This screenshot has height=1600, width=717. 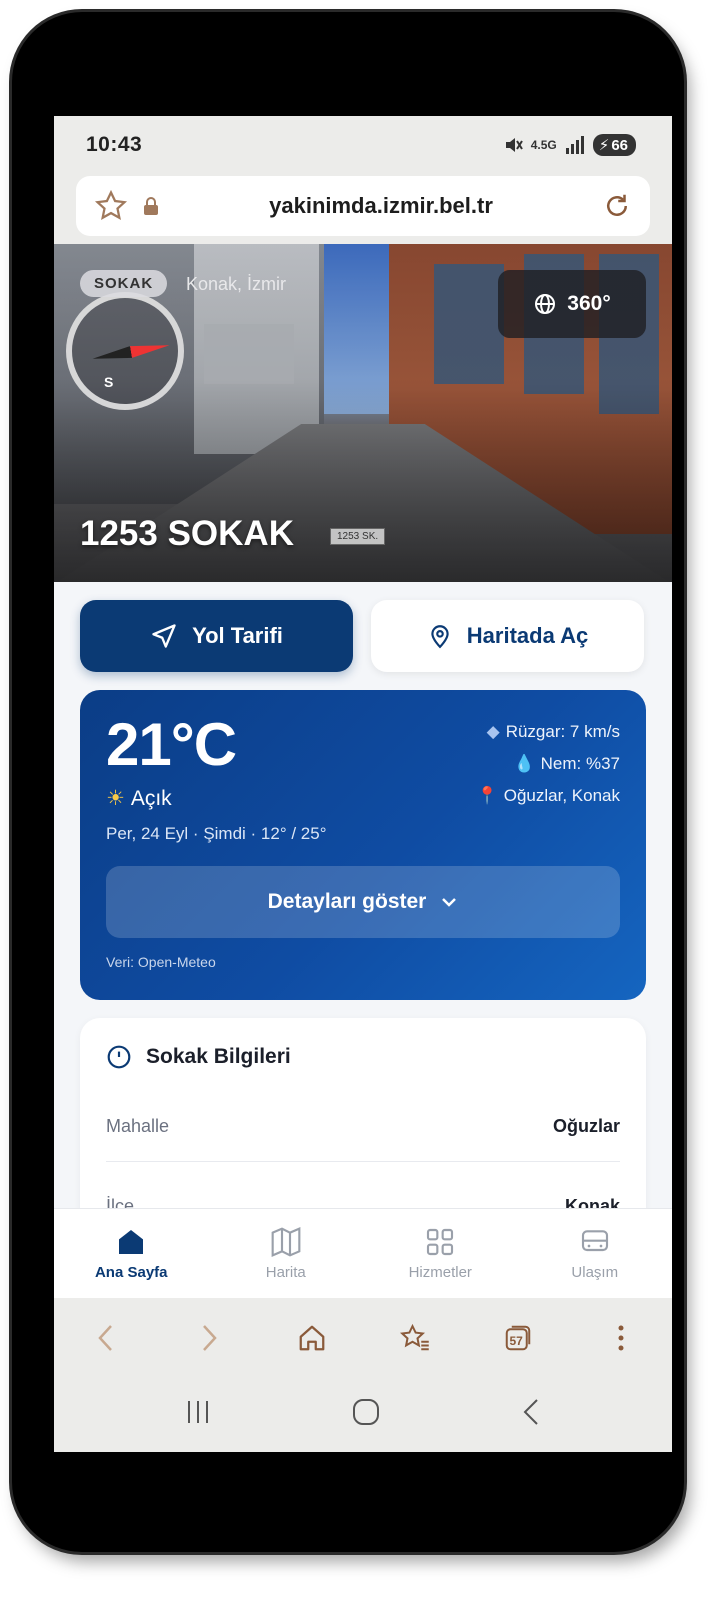 I want to click on bookmarks-star-icon, so click(x=415, y=1338).